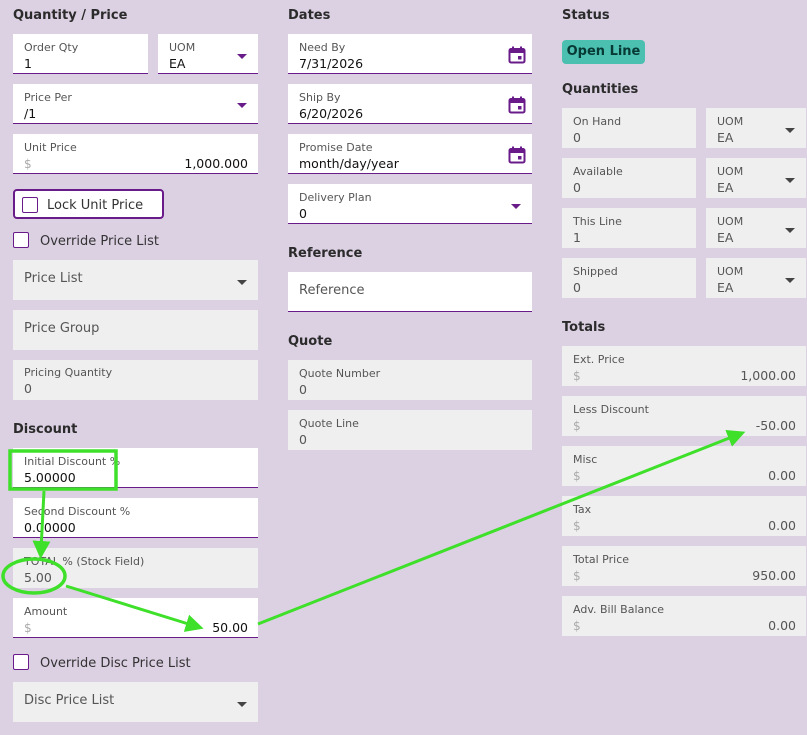  What do you see at coordinates (303, 439) in the screenshot?
I see `quote-line-value: 0` at bounding box center [303, 439].